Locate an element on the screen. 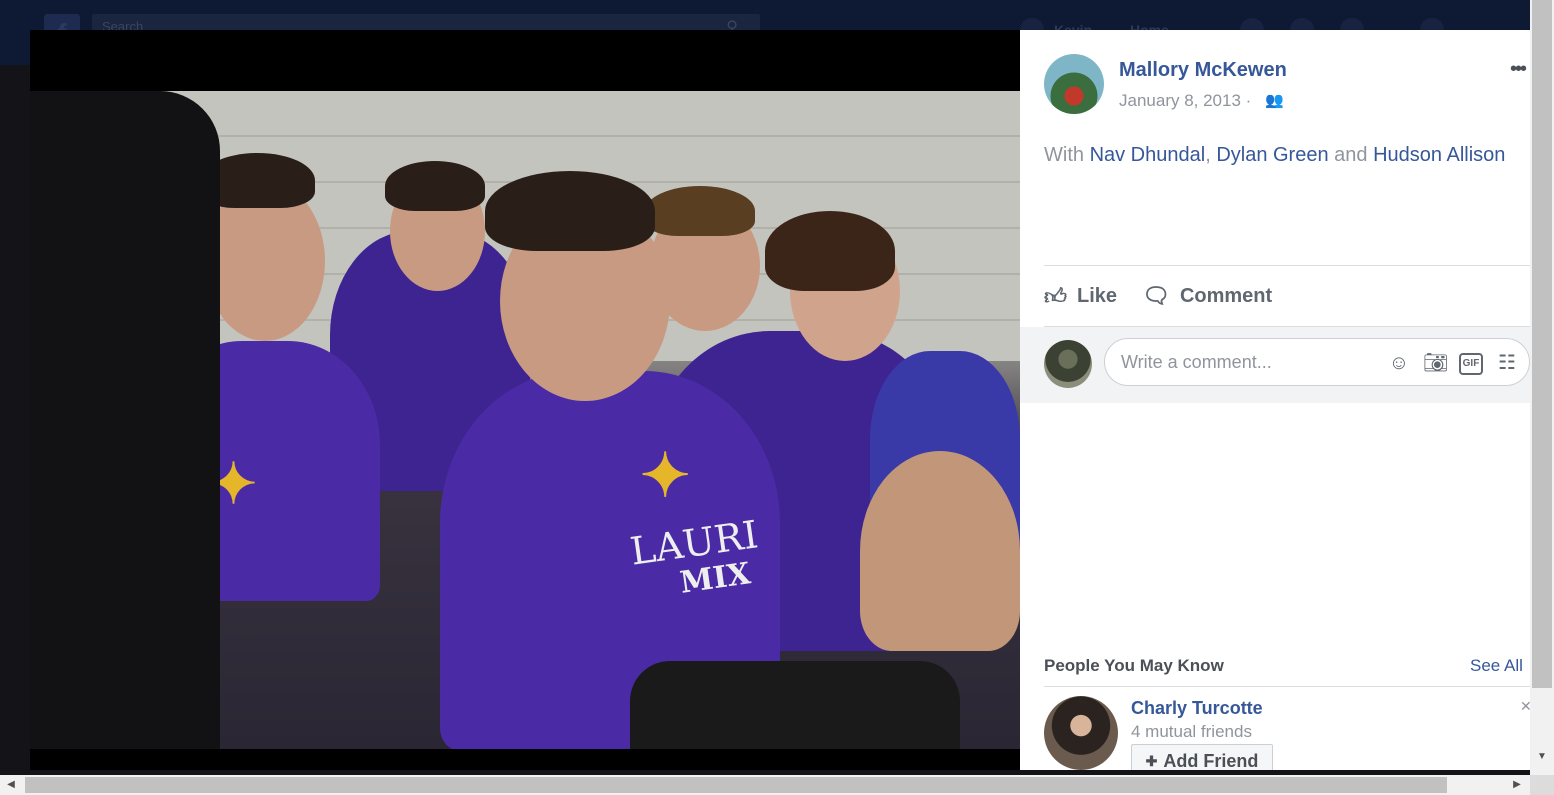  scroll-left-arrow-icon: ◀ is located at coordinates (11, 785).